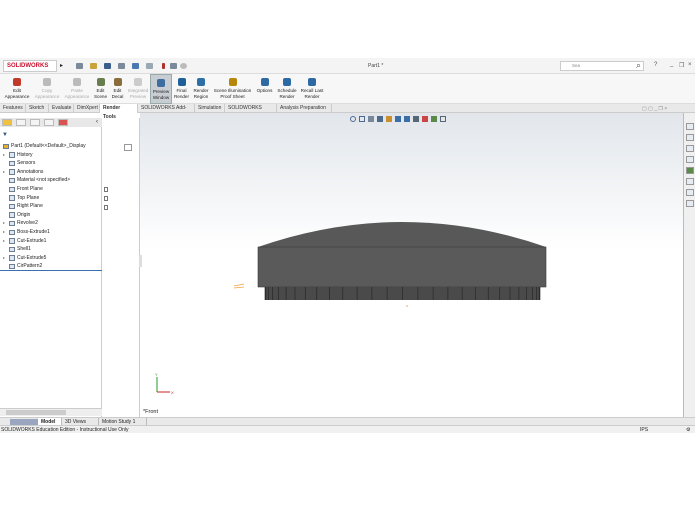  I want to click on scrollbar-thumb, so click(36, 412).